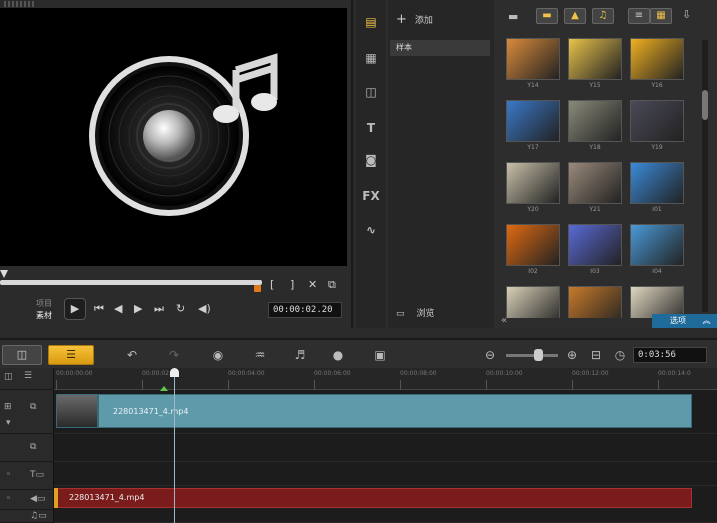 Image resolution: width=717 pixels, height=523 pixels. Describe the element at coordinates (371, 160) in the screenshot. I see `graphic-icon: ◙` at that location.